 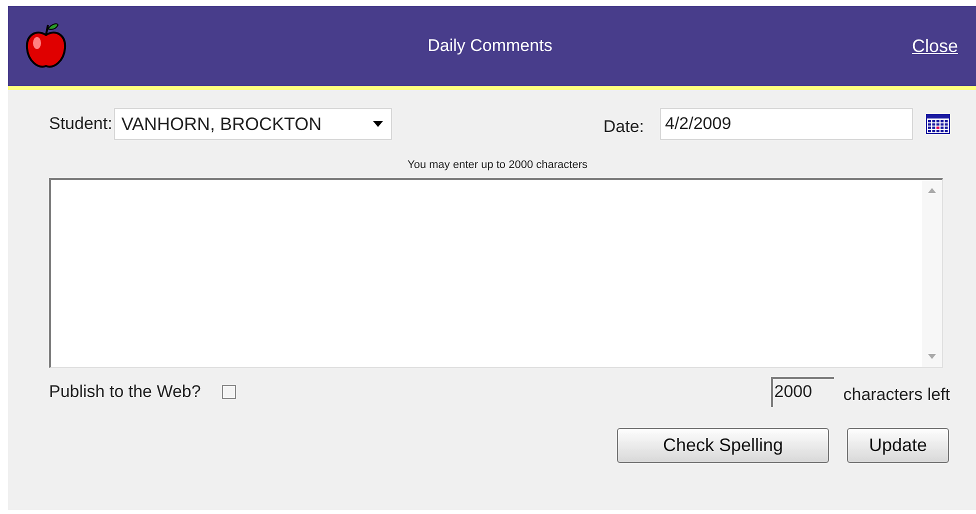 I want to click on close-link: Close, so click(x=936, y=46).